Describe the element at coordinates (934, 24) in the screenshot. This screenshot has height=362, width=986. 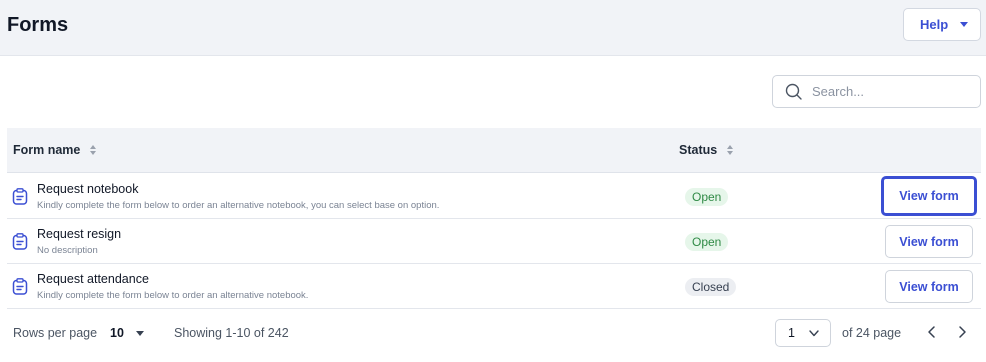
I see `help-button-label: Help` at that location.